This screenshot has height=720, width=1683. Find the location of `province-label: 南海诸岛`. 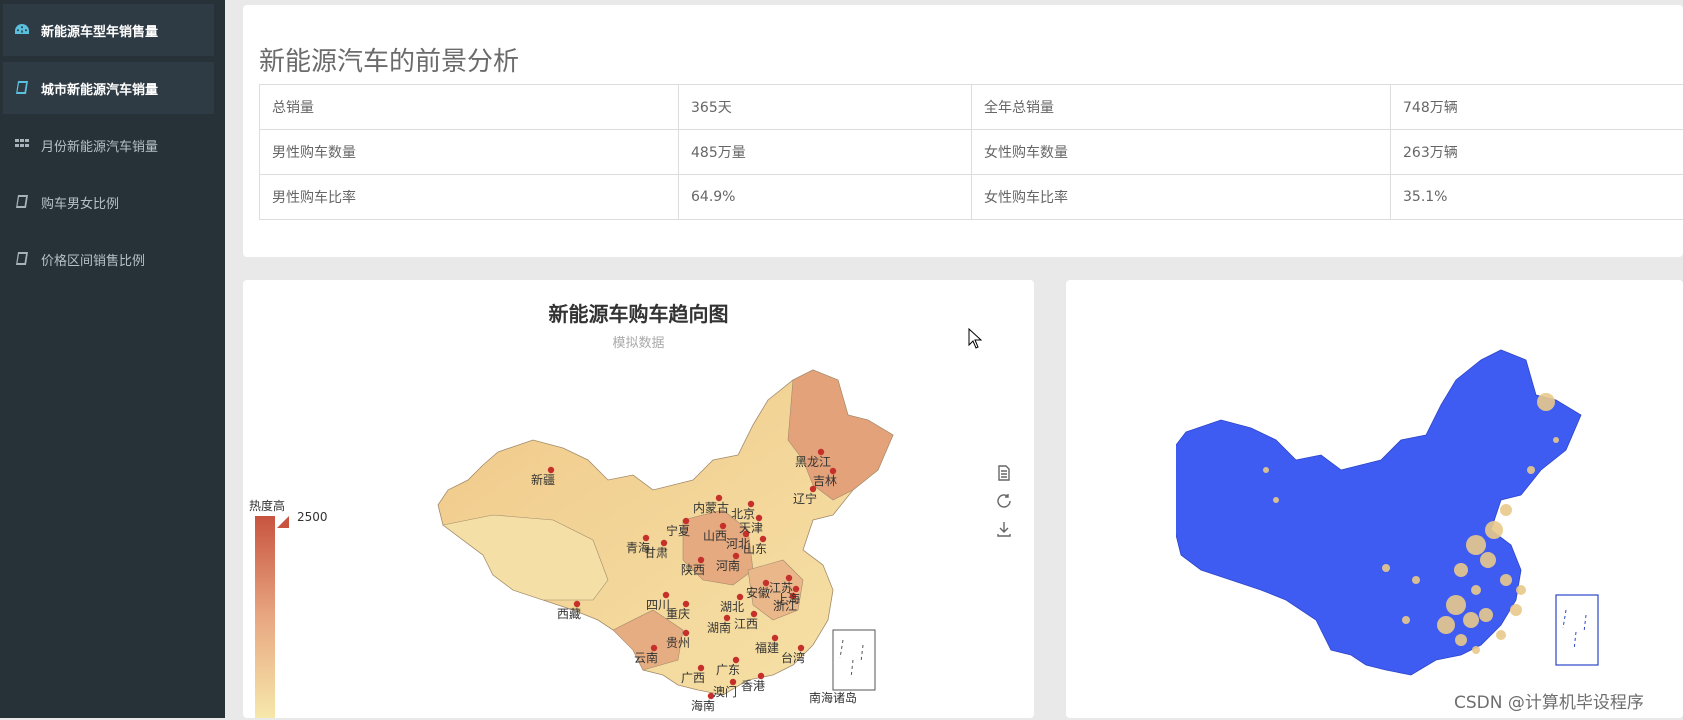

province-label: 南海诸岛 is located at coordinates (833, 697).